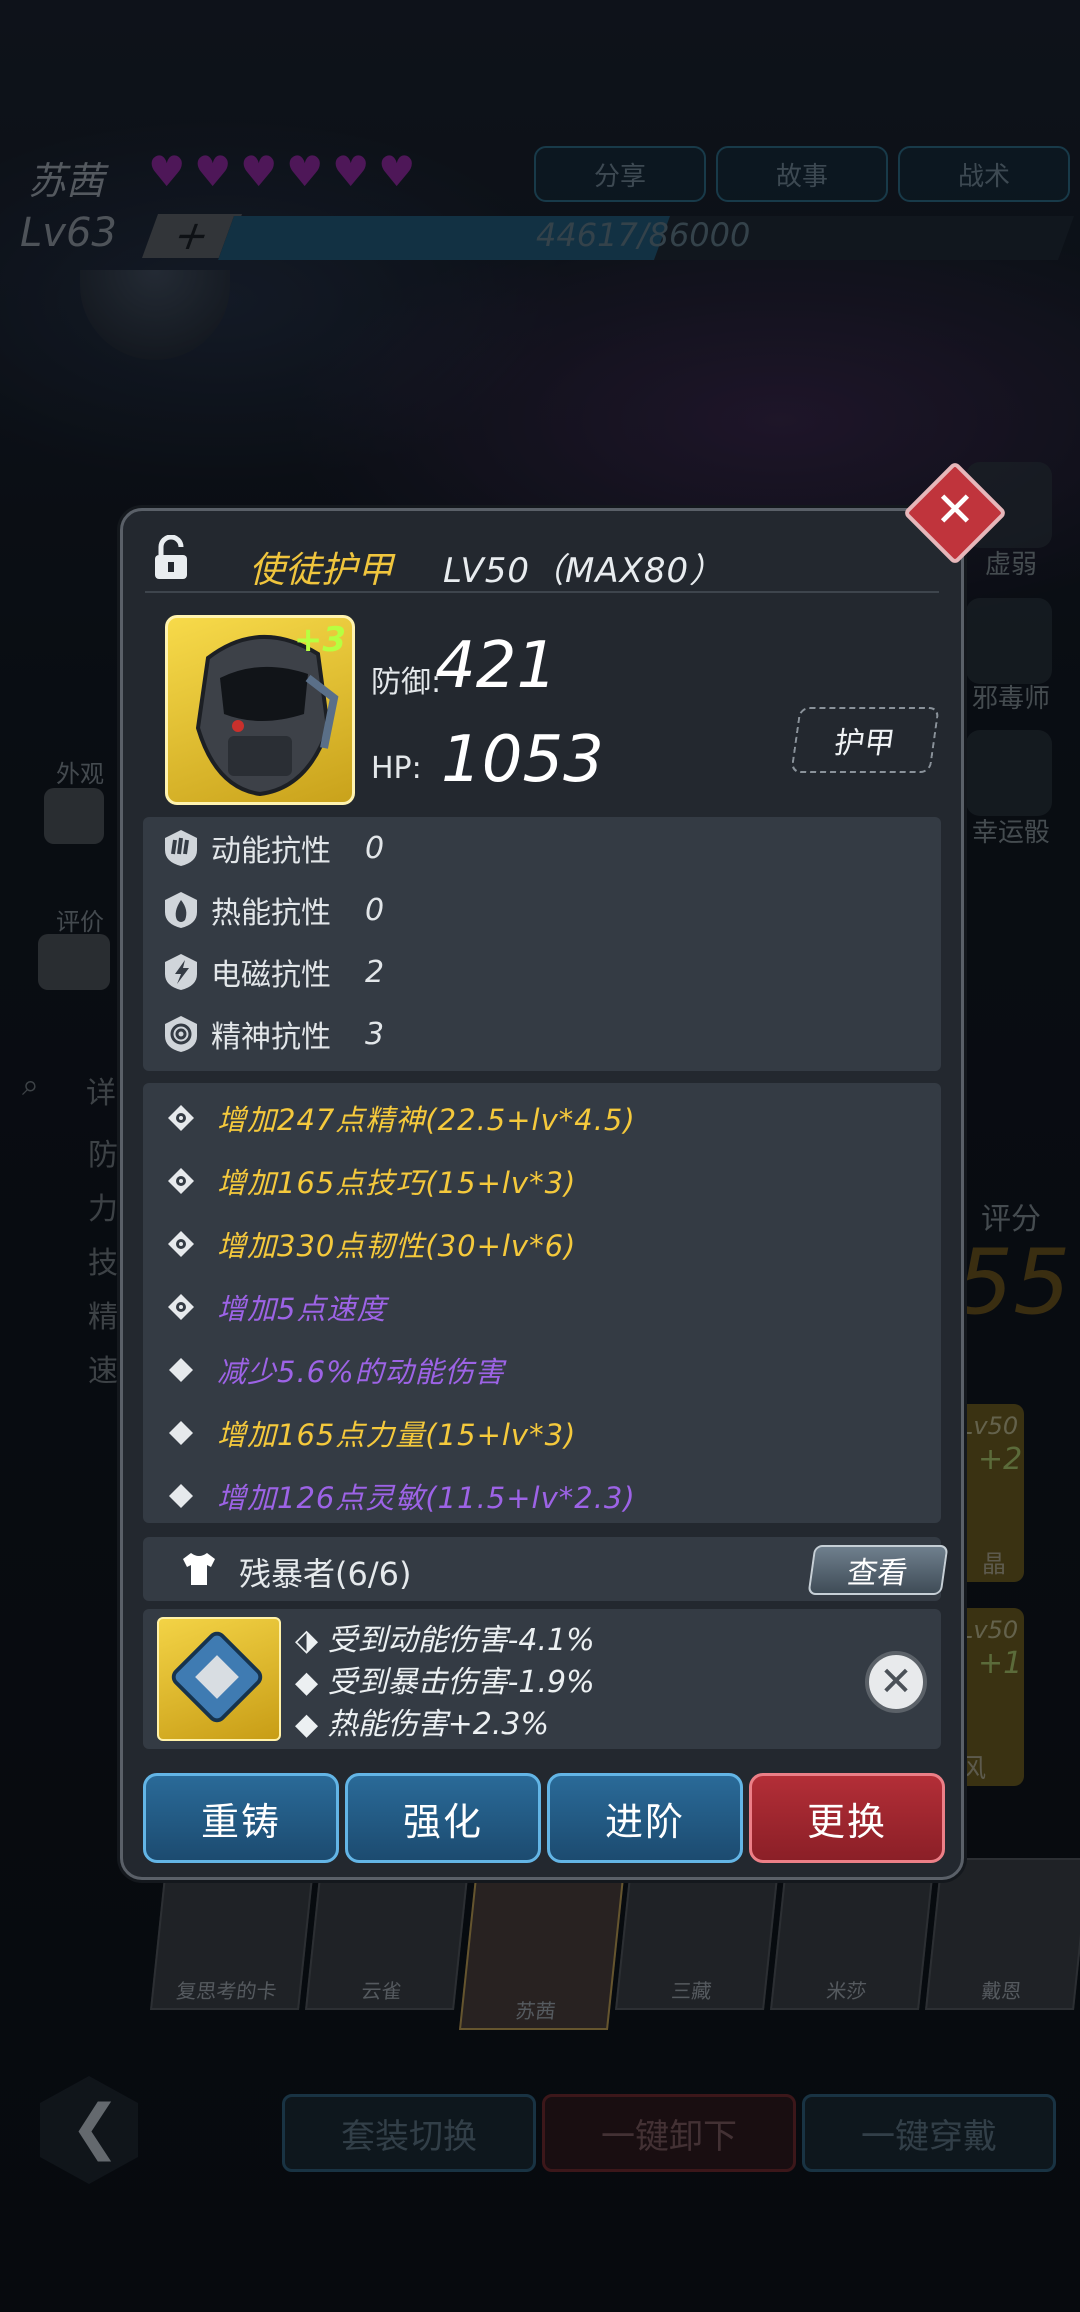 The height and width of the screenshot is (2312, 1080). What do you see at coordinates (325, 1574) in the screenshot?
I see `set-name: 残暴者(6/6)` at bounding box center [325, 1574].